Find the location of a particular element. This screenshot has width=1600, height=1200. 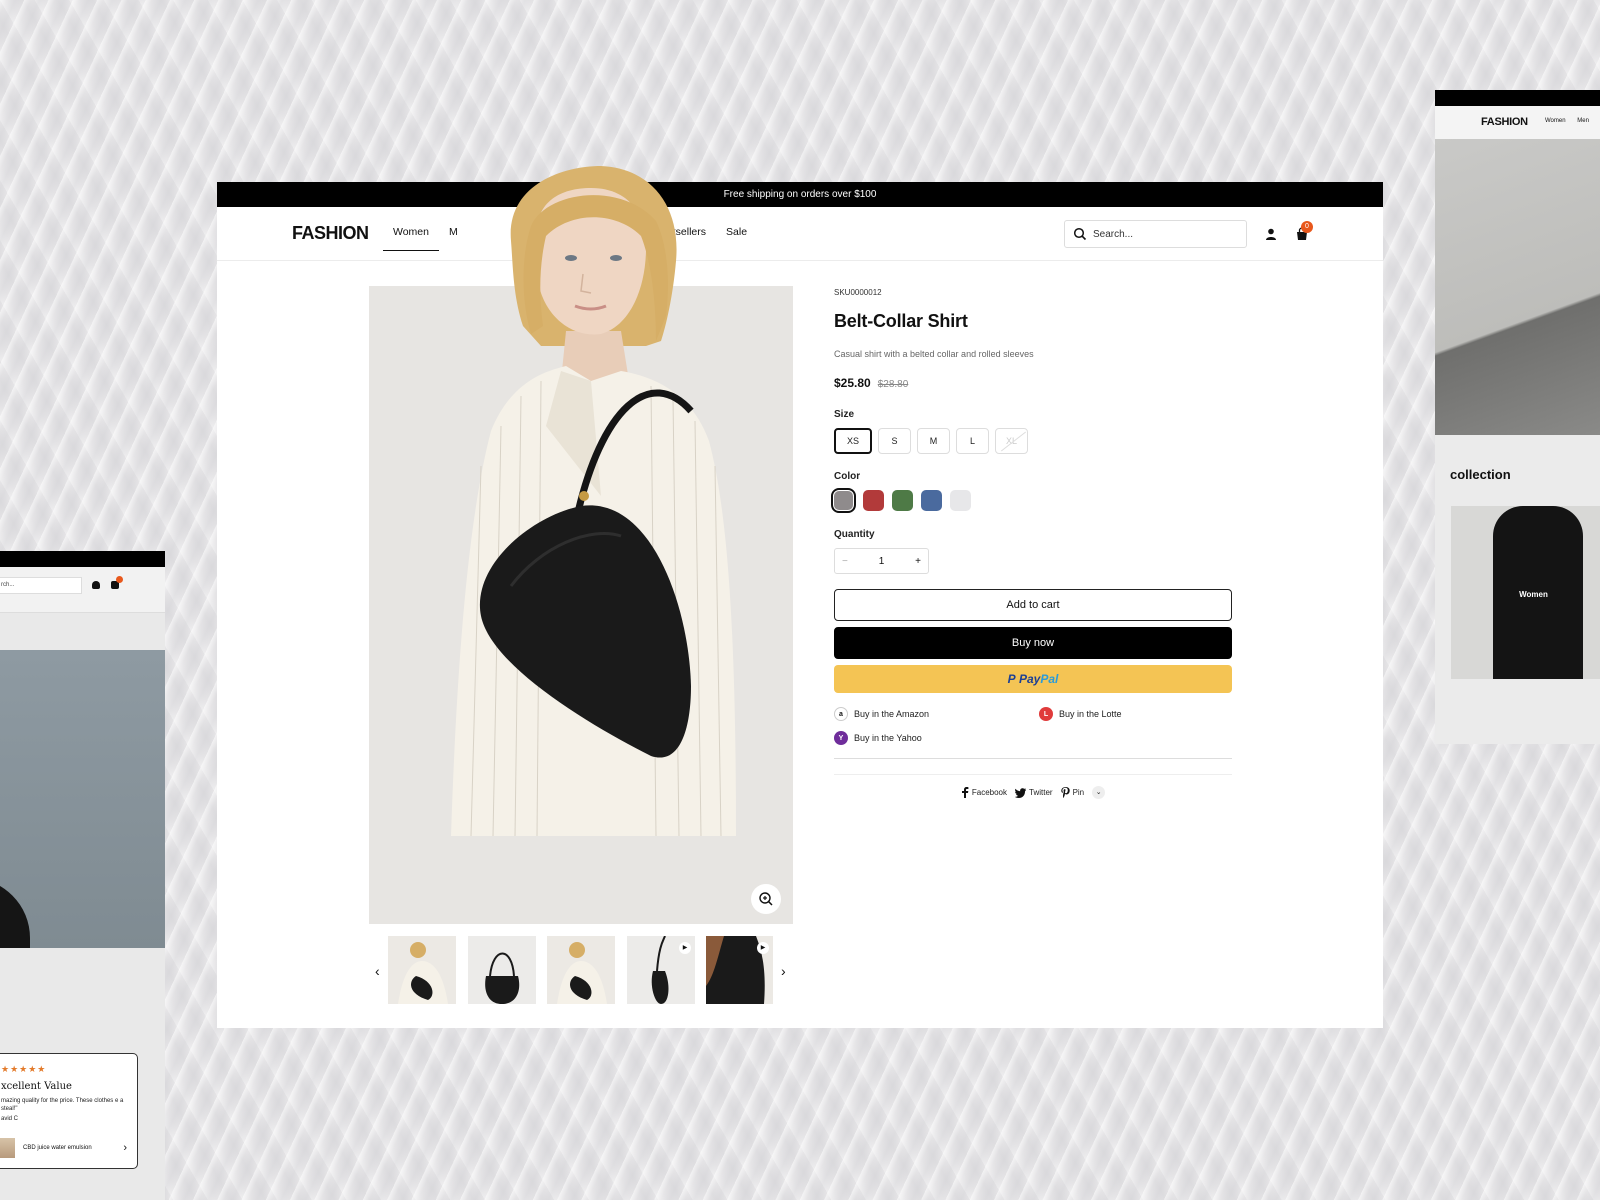

share-pinterest-link: Pin is located at coordinates (1072, 792).